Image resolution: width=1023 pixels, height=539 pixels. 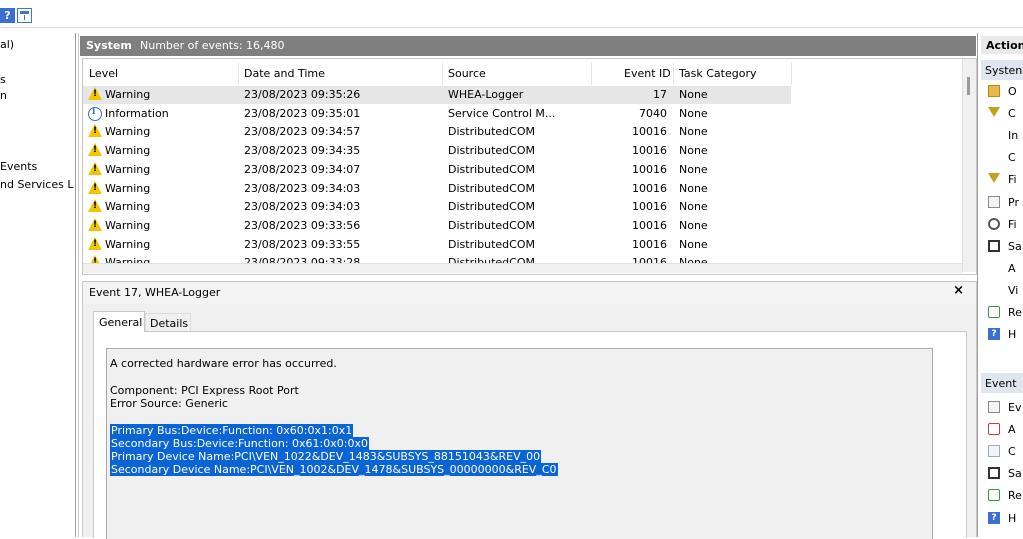 I want to click on navigation-tree: al) s n Events nd Services Lo, so click(x=37, y=285).